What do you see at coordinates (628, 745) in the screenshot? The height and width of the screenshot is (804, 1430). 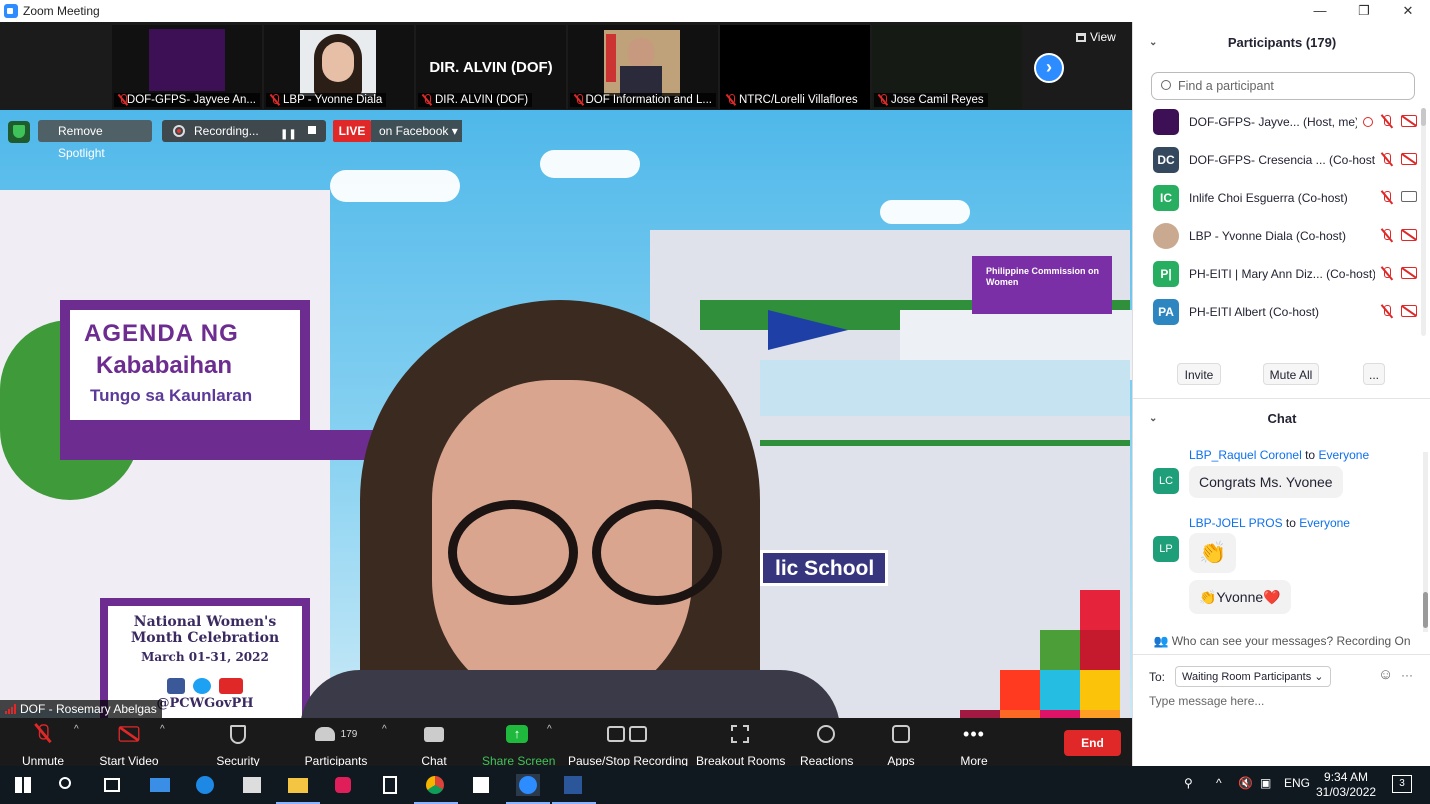 I see `pause-stop-recording-button: Pause/Stop Recording` at bounding box center [628, 745].